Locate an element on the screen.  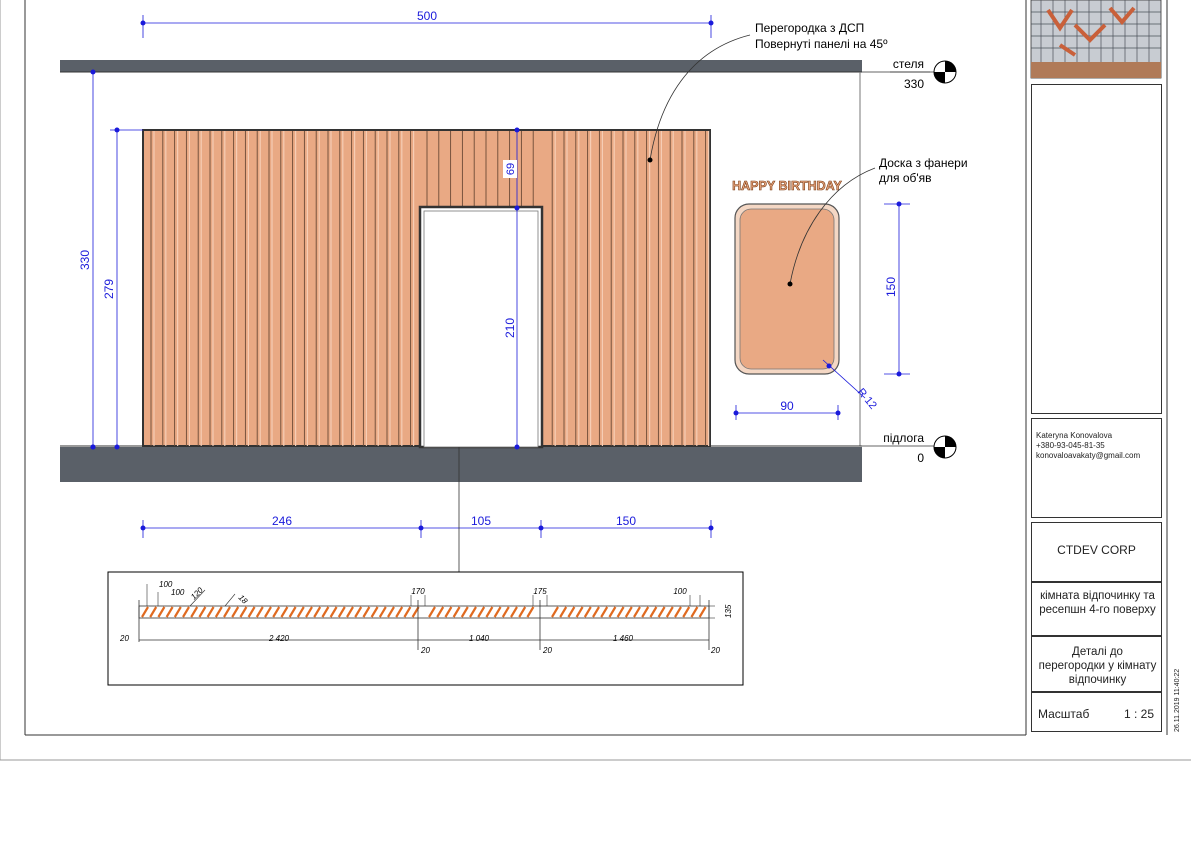
author-phone: +380-93-045-81-35 is located at coordinates (1070, 445).